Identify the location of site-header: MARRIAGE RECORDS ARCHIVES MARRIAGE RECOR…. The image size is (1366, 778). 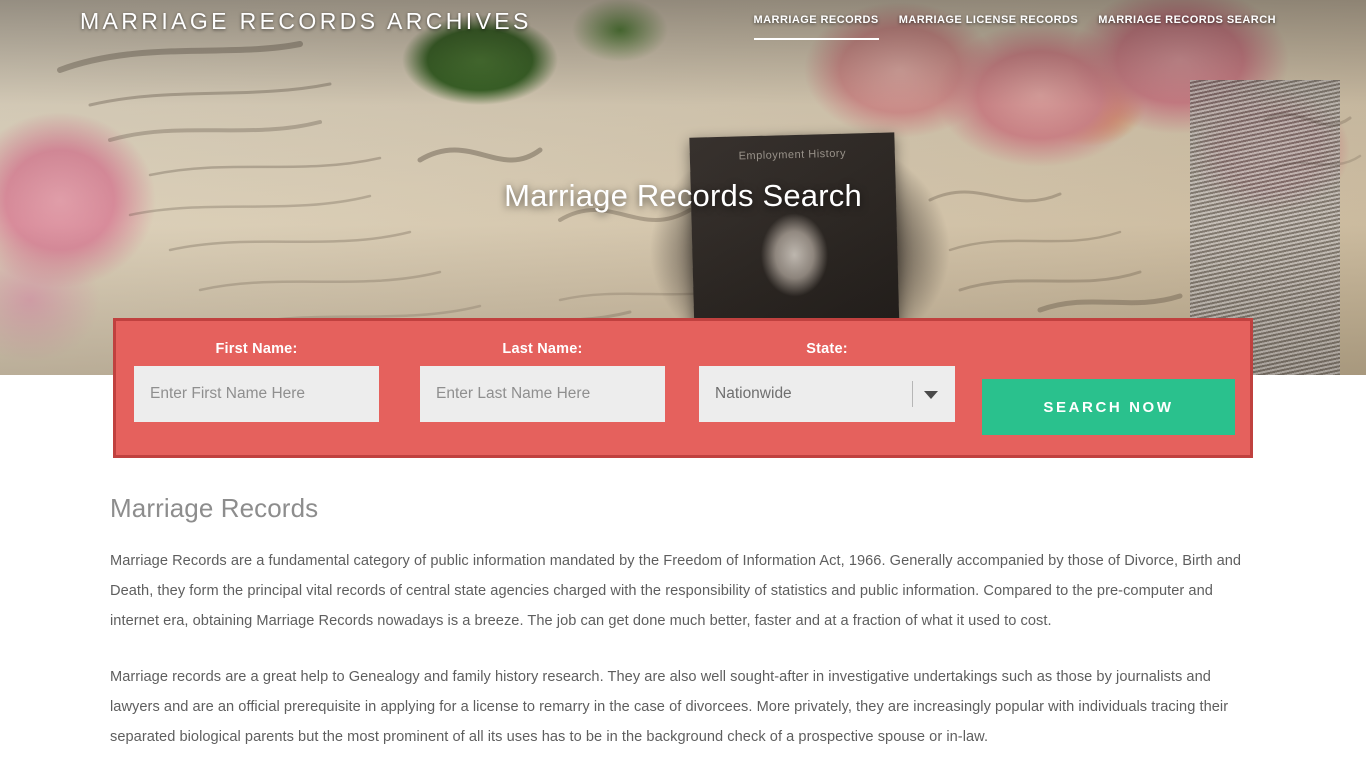
(683, 22).